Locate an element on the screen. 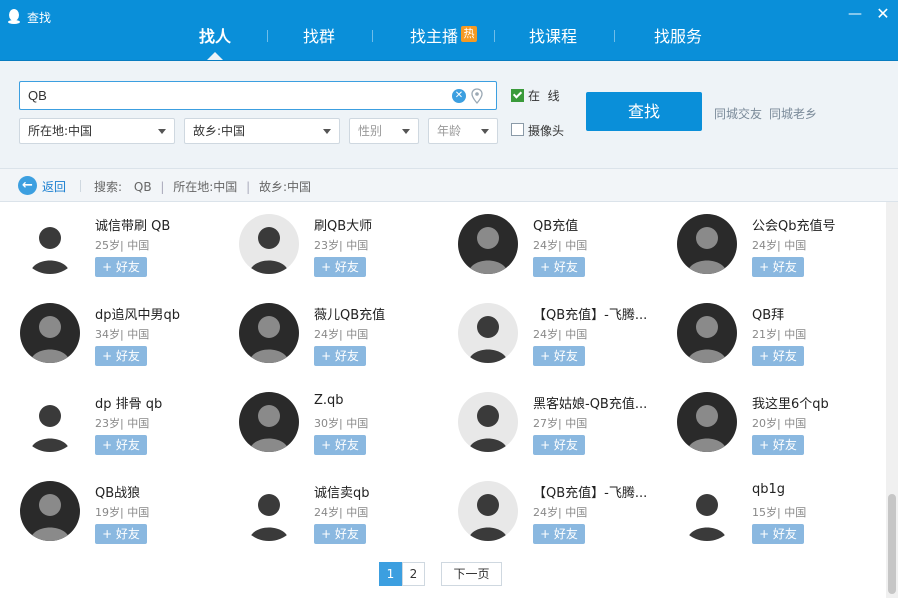 This screenshot has height=598, width=898. result-item: 公会Qb充值号 24岁| 中国 + 好友 is located at coordinates (781, 247).